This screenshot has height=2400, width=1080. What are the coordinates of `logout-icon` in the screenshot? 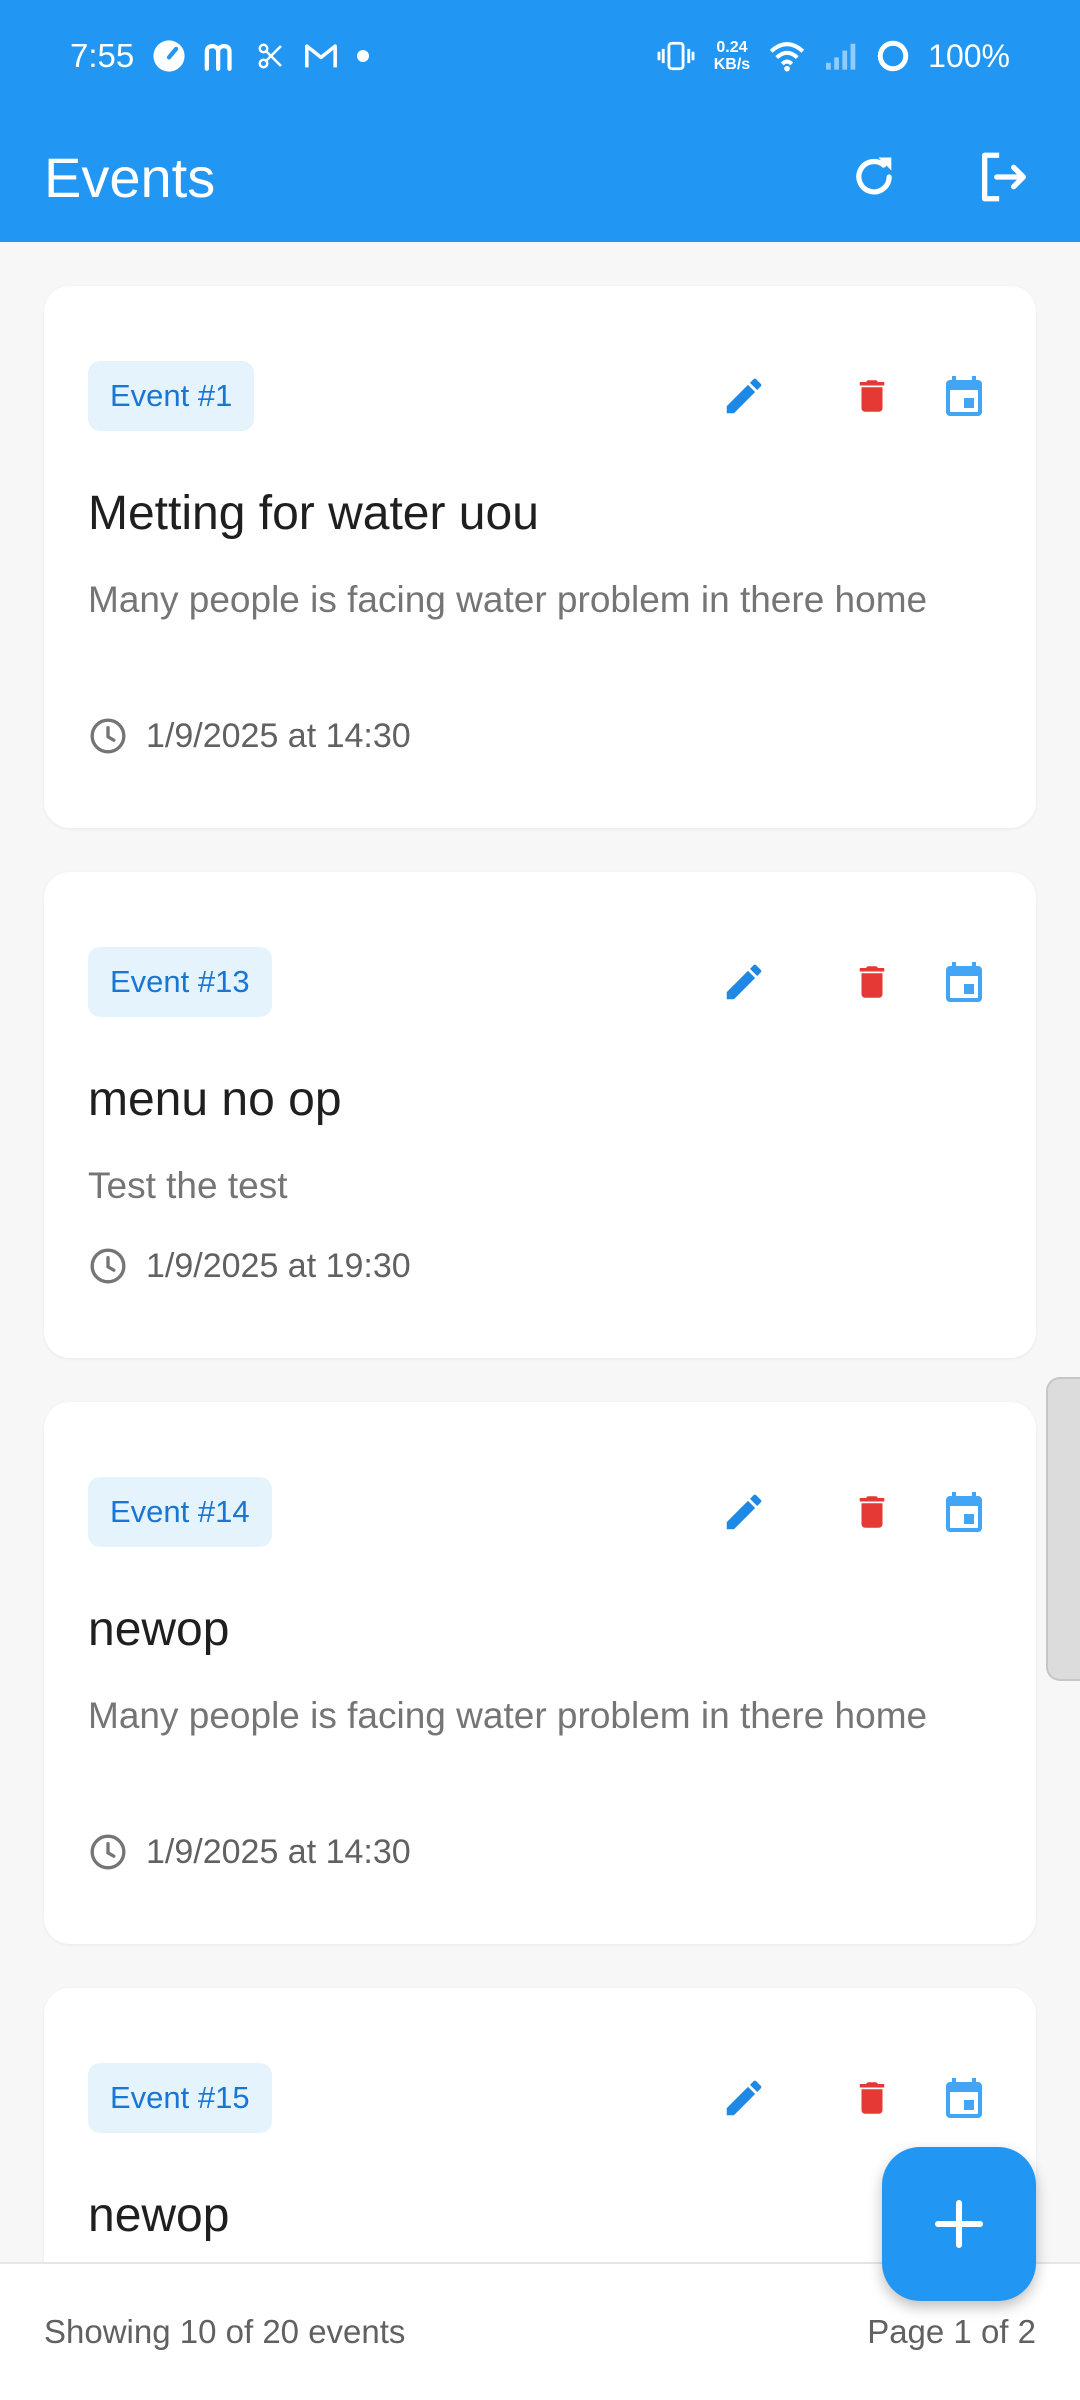 It's located at (1004, 177).